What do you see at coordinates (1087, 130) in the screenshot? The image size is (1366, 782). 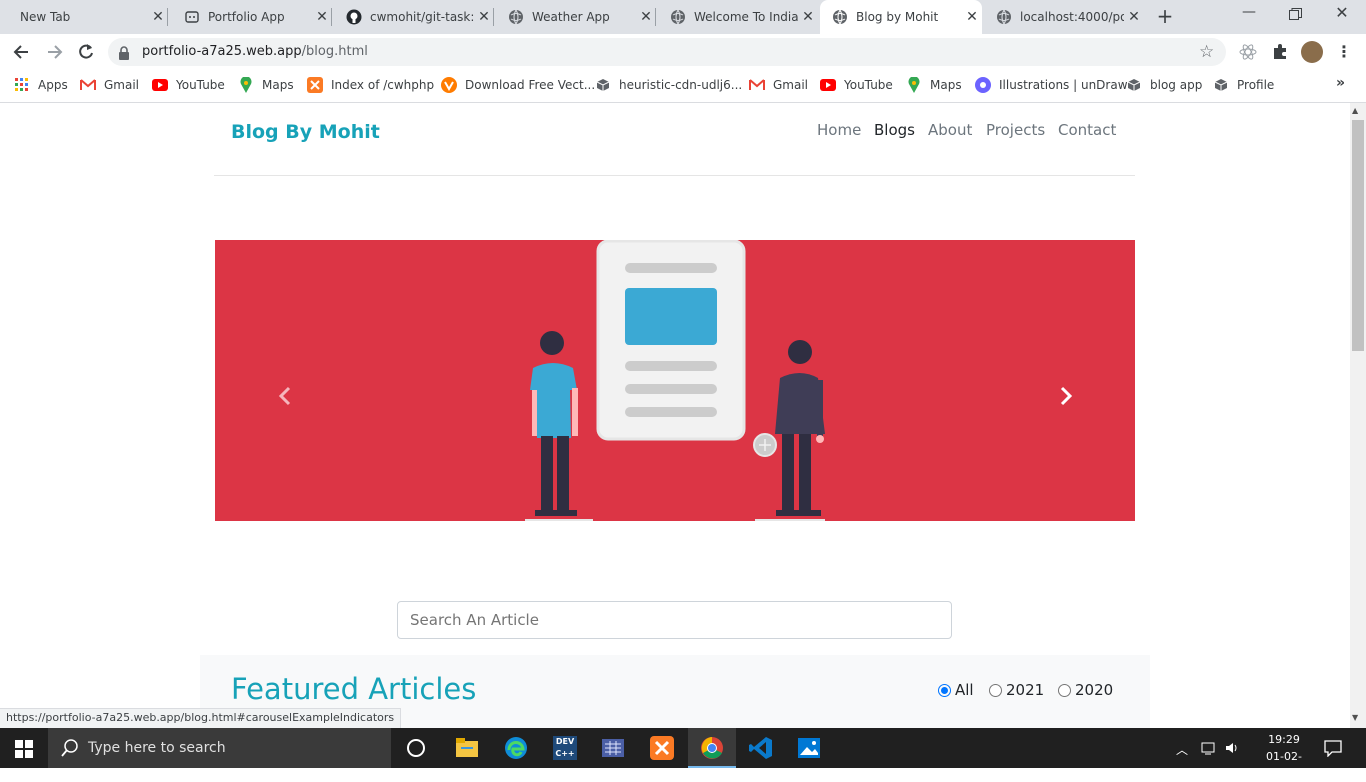 I see `nav-contact: Contact` at bounding box center [1087, 130].